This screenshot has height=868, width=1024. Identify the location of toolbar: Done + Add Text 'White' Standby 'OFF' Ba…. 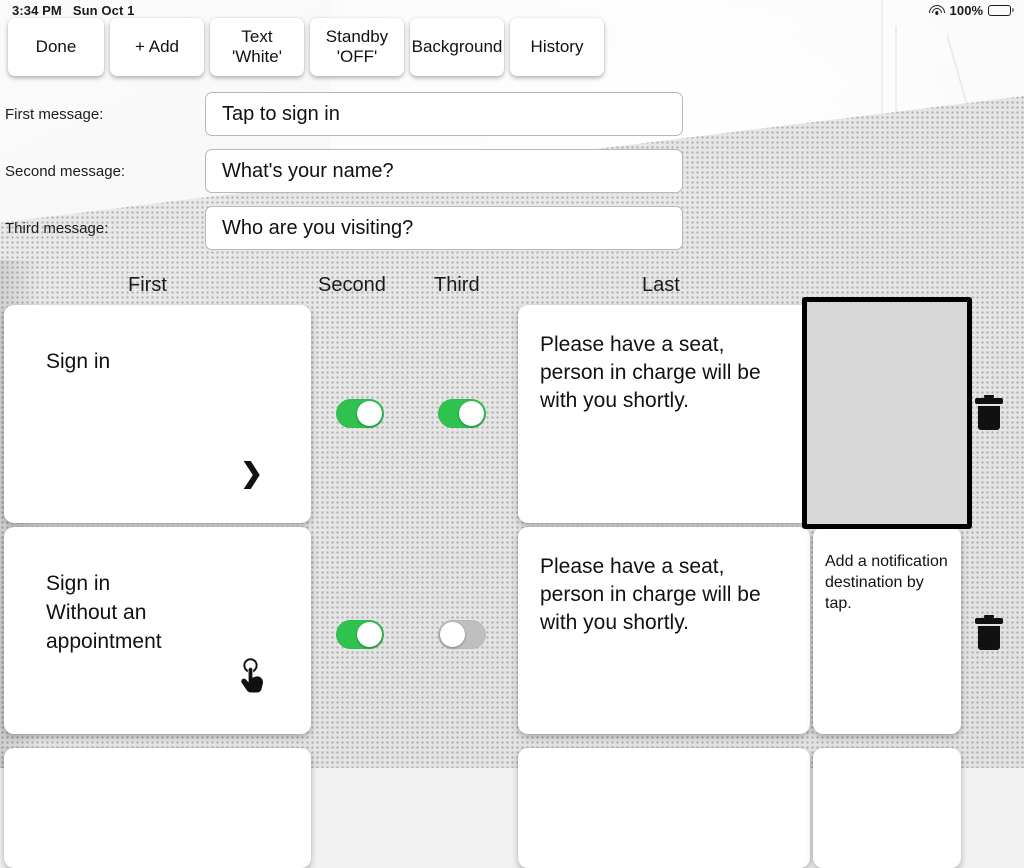
(306, 47).